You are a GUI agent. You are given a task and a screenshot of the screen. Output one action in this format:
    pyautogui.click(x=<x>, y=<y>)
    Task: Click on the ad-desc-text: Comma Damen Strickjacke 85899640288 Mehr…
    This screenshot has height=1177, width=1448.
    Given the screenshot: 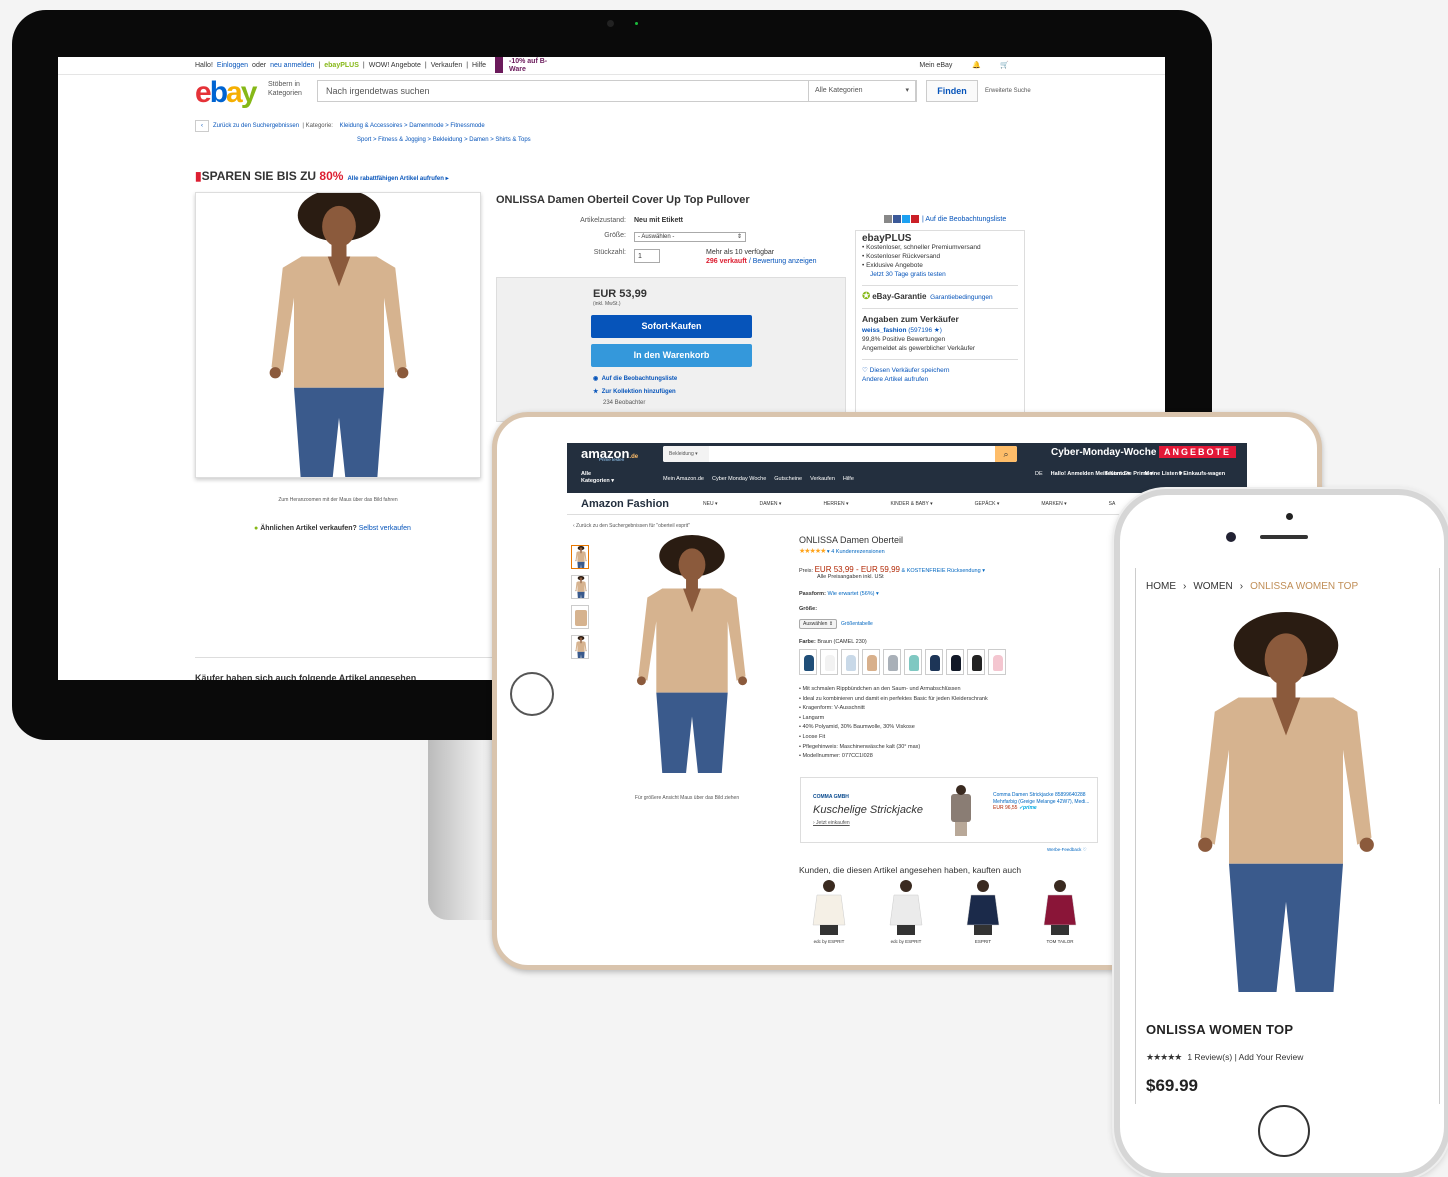 What is the action you would take?
    pyautogui.click(x=1041, y=798)
    